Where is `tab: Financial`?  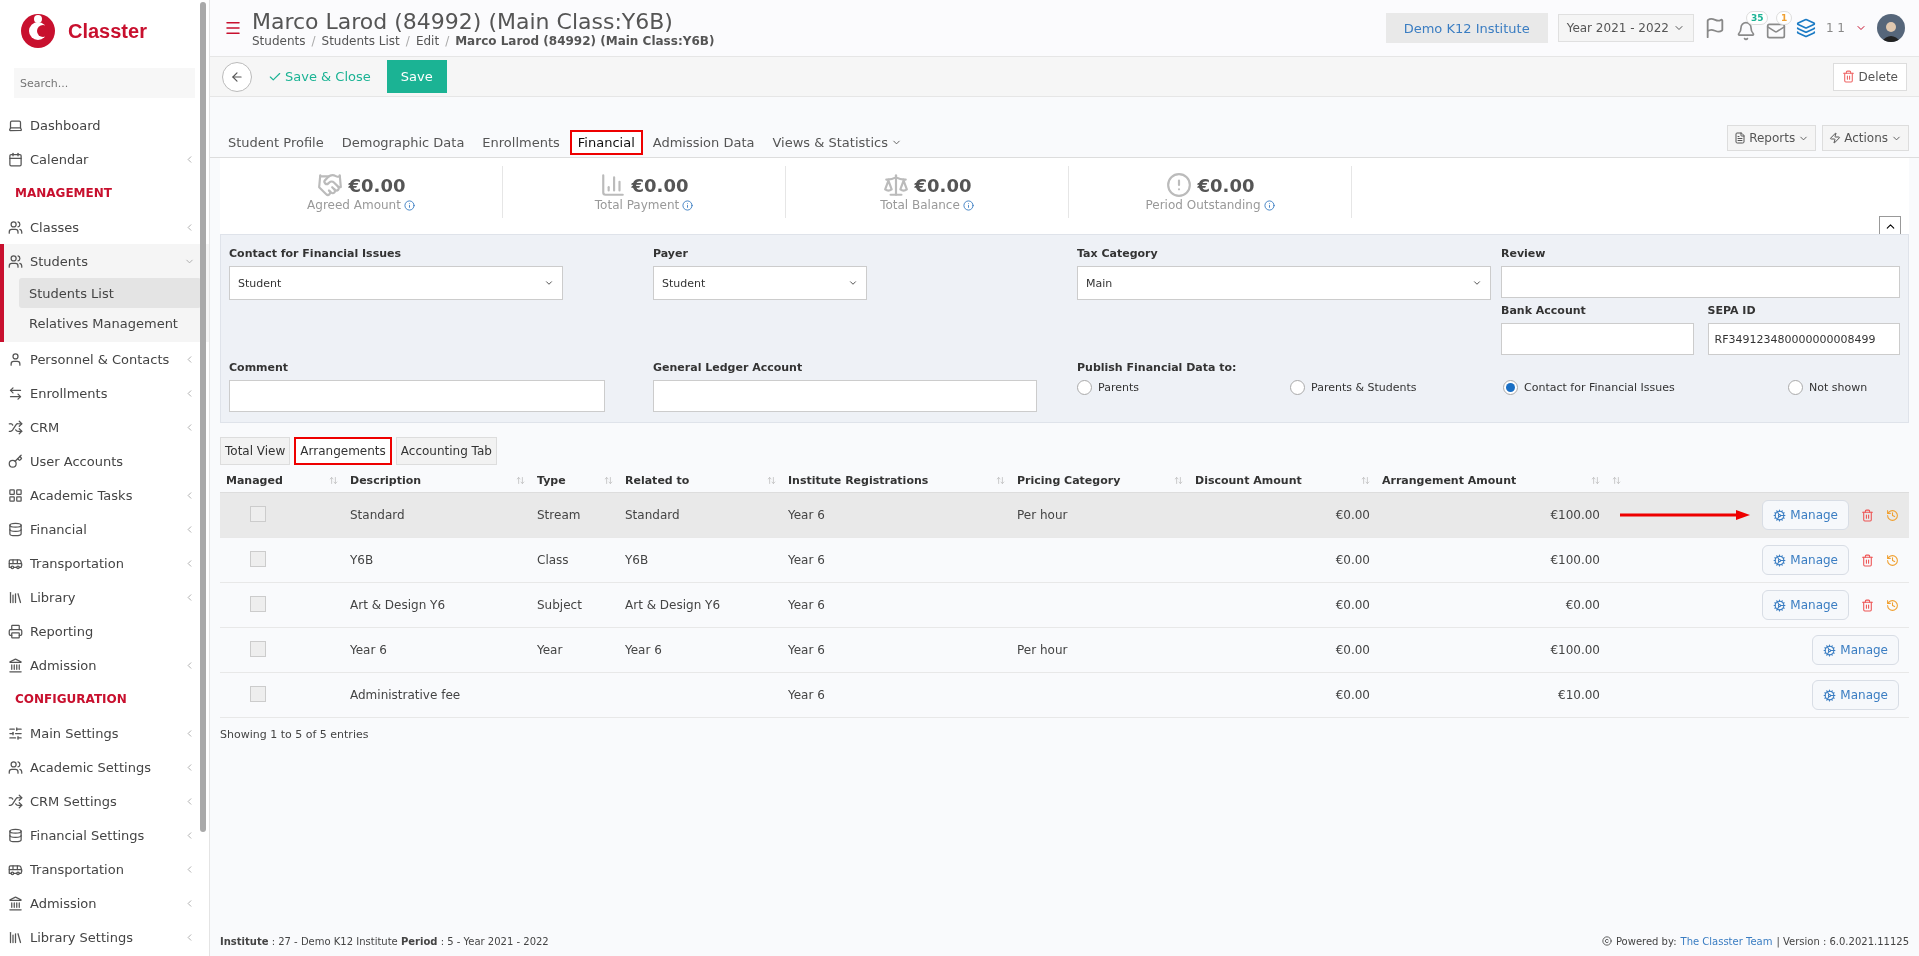
tab: Financial is located at coordinates (606, 142).